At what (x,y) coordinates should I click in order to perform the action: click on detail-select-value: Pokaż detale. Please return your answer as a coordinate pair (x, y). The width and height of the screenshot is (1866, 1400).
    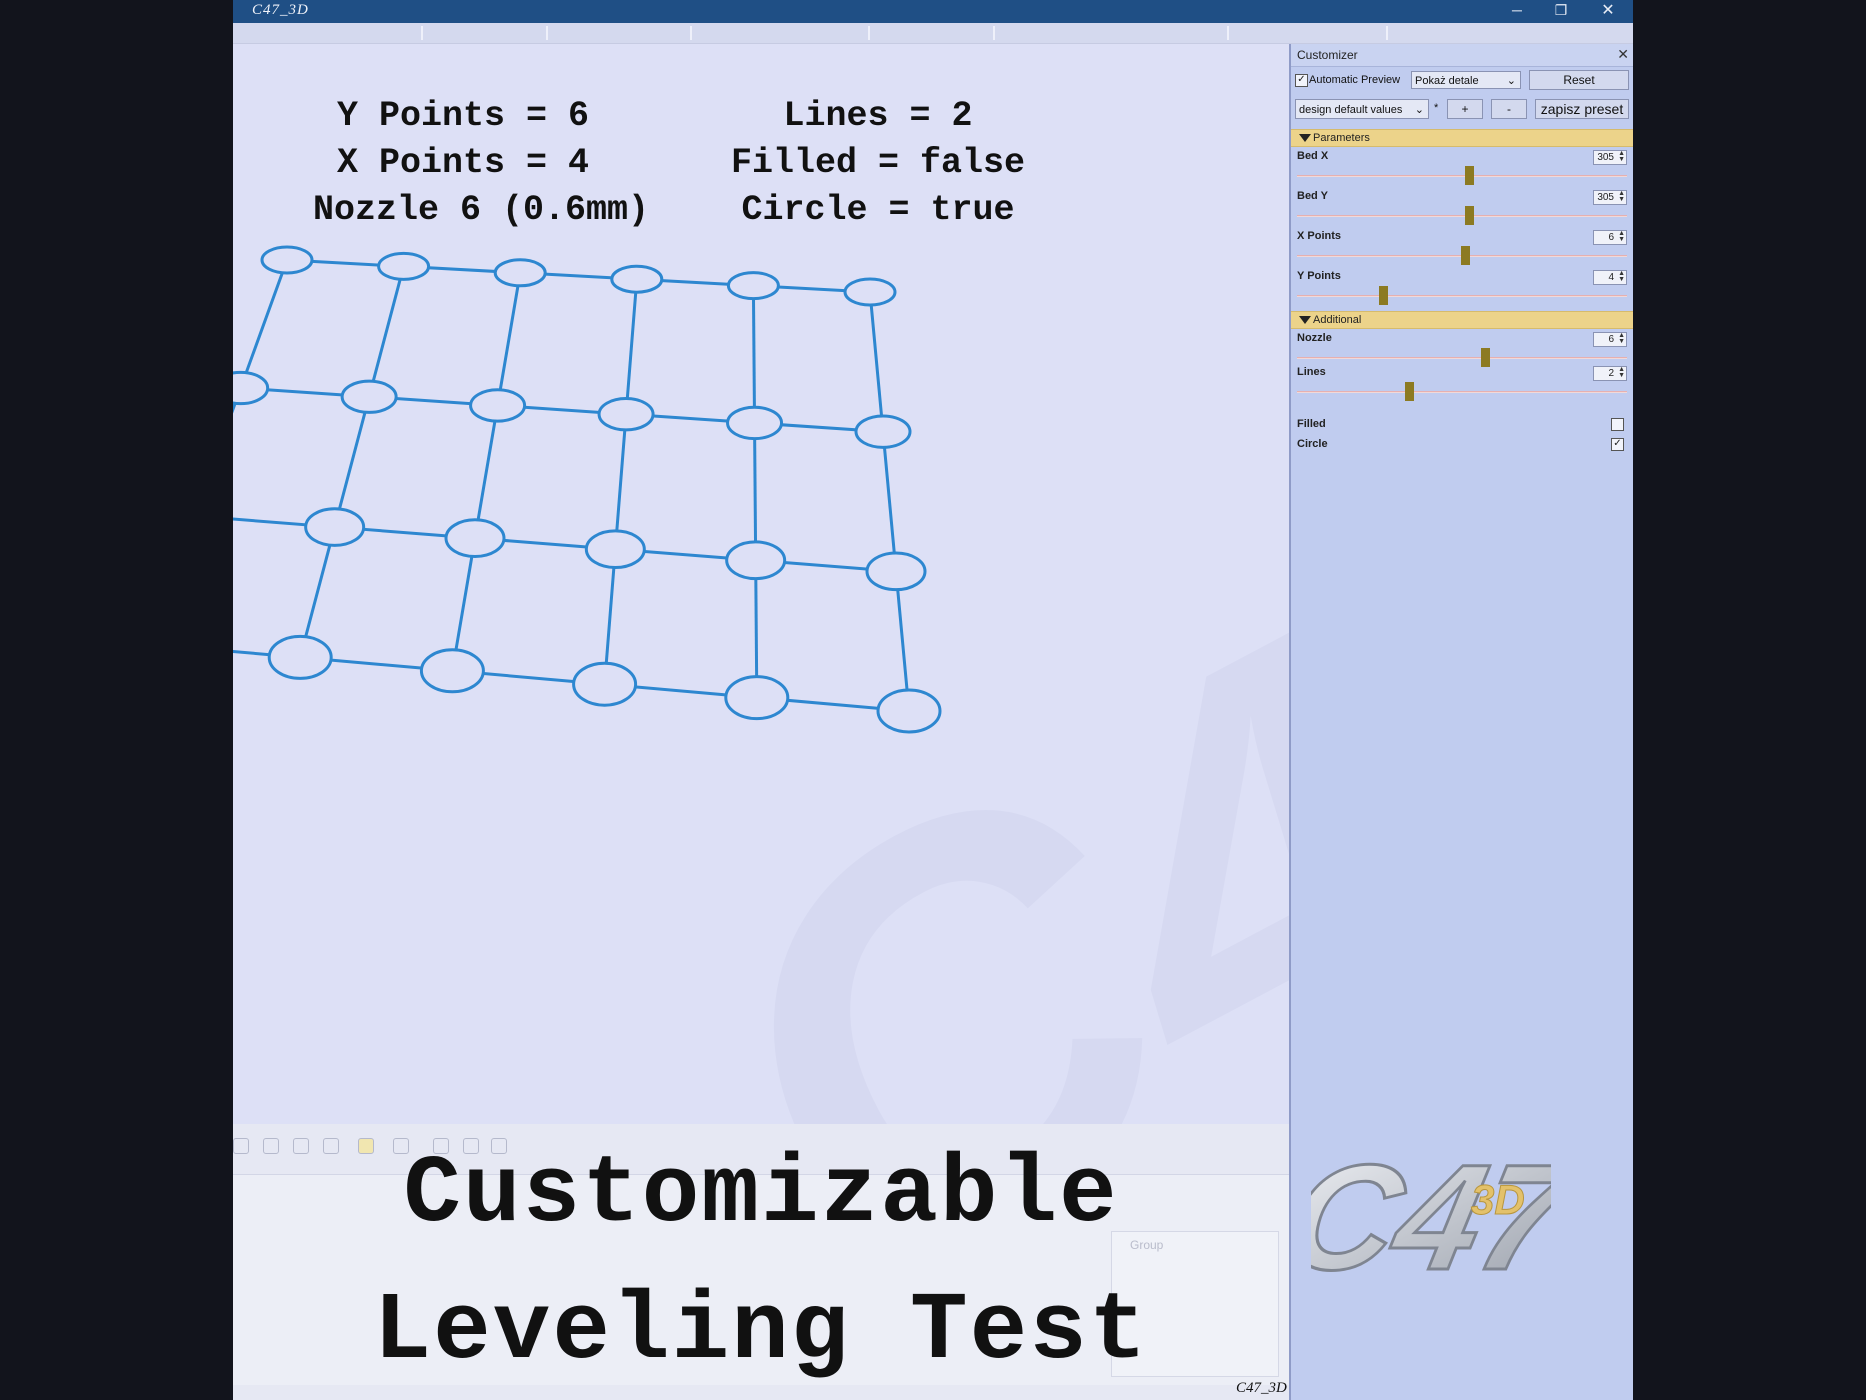
    Looking at the image, I should click on (1447, 81).